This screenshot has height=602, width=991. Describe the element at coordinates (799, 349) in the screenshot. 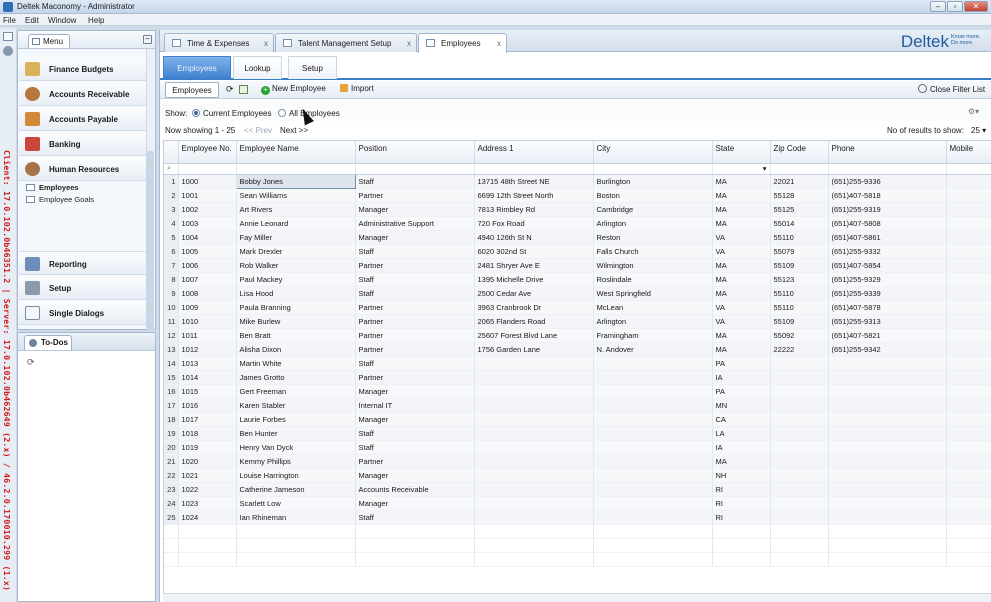

I see `zip-code-cell: 22222` at that location.